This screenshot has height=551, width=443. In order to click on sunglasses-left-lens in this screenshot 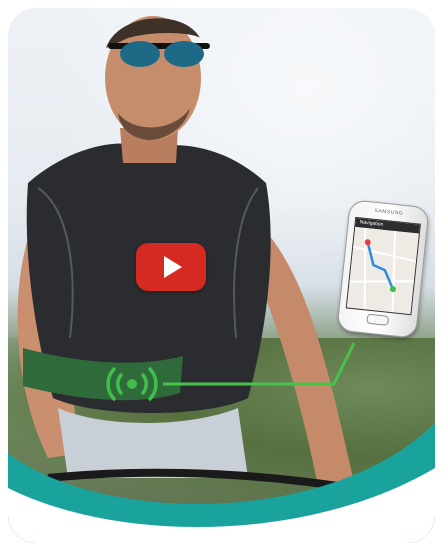, I will do `click(140, 54)`.